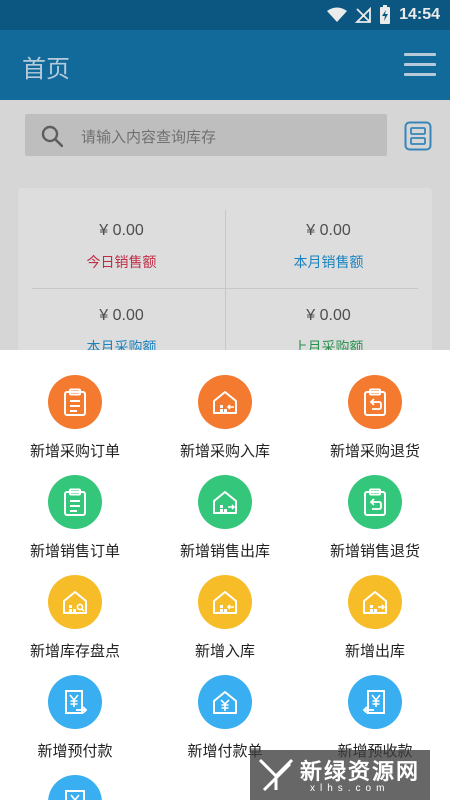 The width and height of the screenshot is (450, 800). What do you see at coordinates (375, 702) in the screenshot?
I see `yen-receipt-return-icon` at bounding box center [375, 702].